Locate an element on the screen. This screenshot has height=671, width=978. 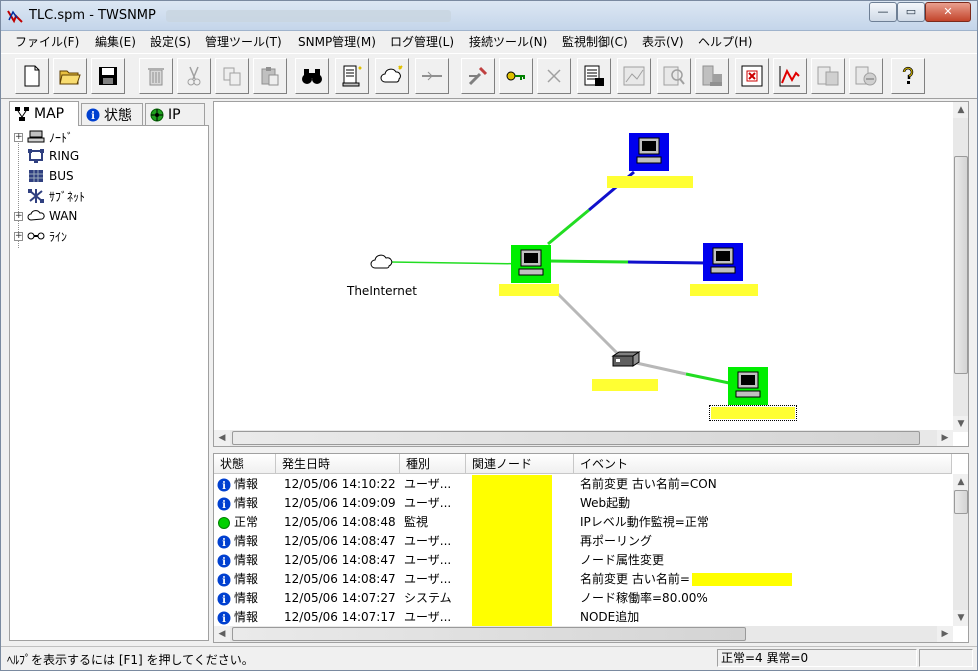
menu-monitor: 監視制御(C) is located at coordinates (595, 41).